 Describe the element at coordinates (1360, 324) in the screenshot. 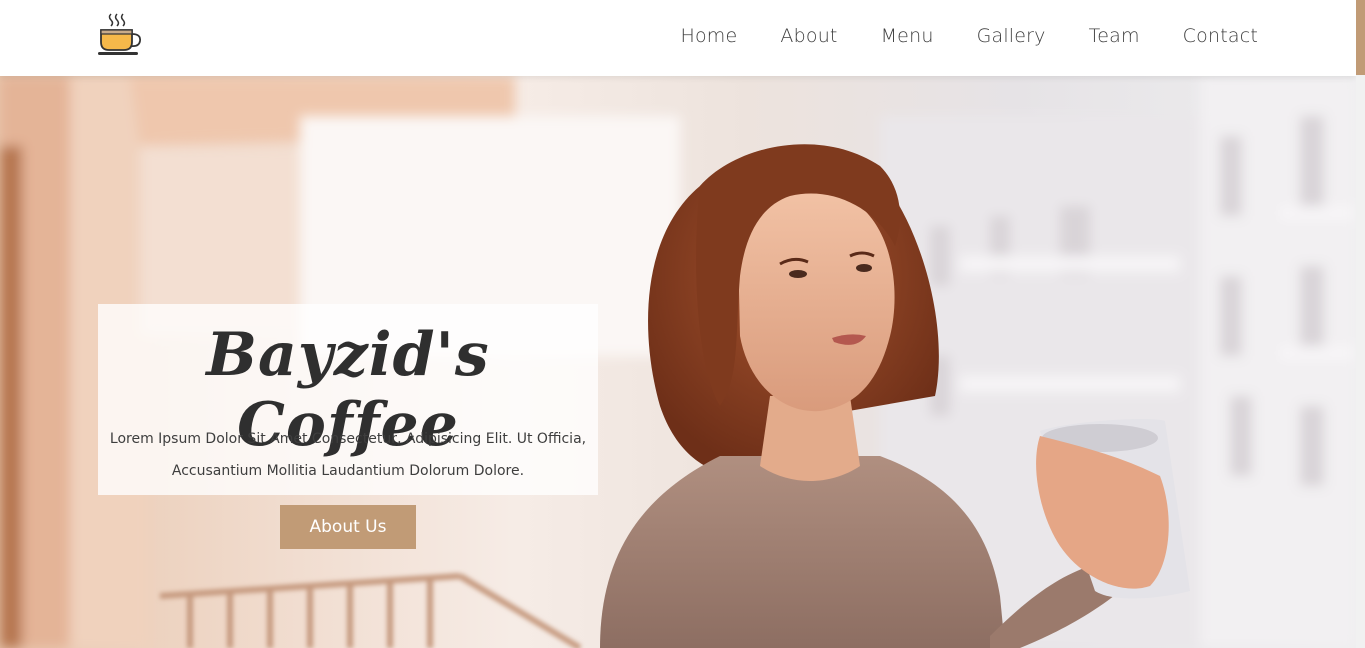

I see `page-scrollbar` at that location.